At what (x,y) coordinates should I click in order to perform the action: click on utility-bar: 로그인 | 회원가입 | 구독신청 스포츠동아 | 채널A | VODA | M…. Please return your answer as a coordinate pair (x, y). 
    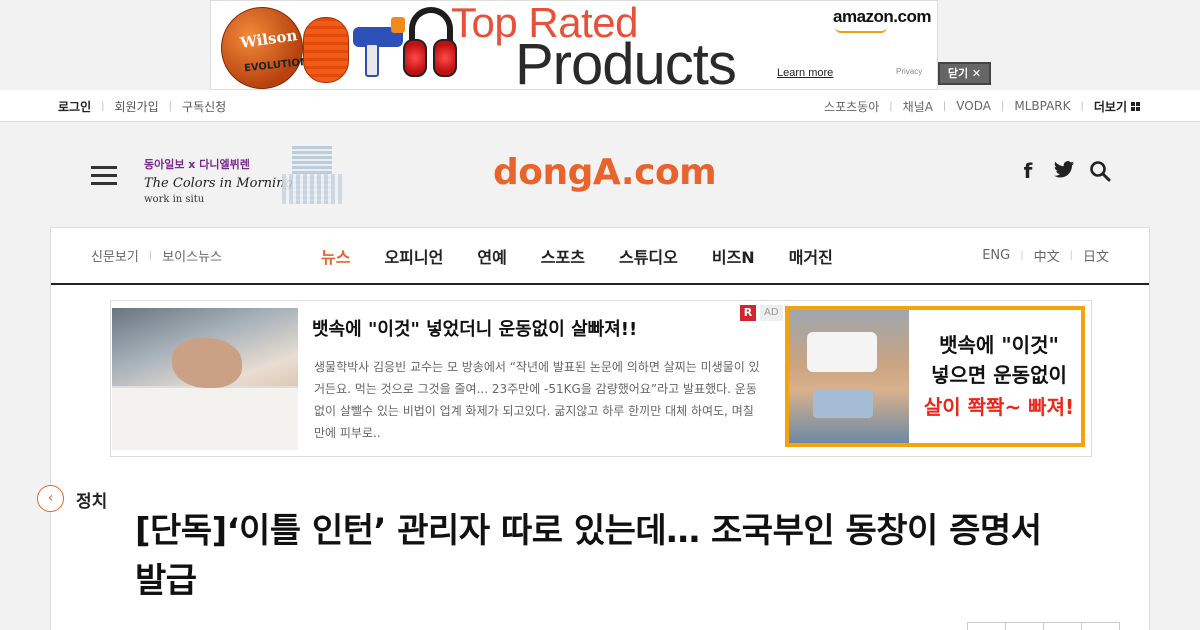
    Looking at the image, I should click on (600, 106).